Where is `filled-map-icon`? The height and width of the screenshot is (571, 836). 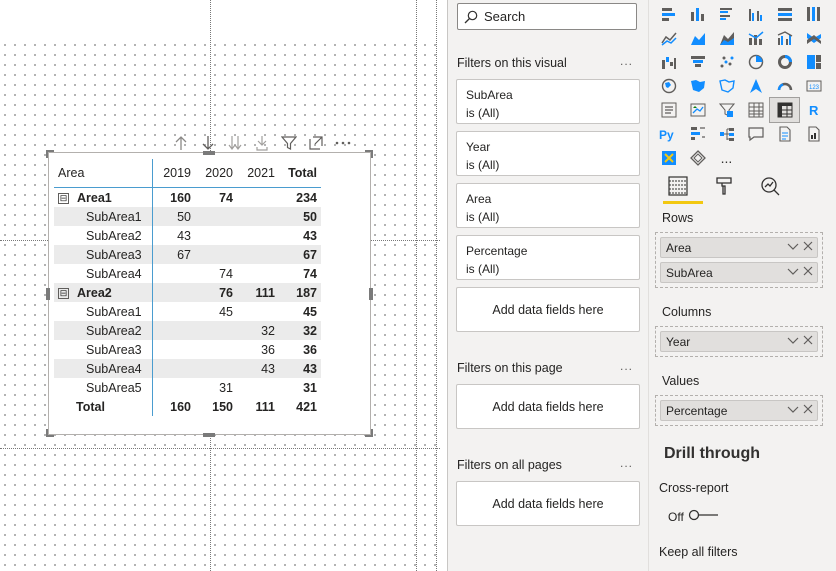
filled-map-icon is located at coordinates (697, 86).